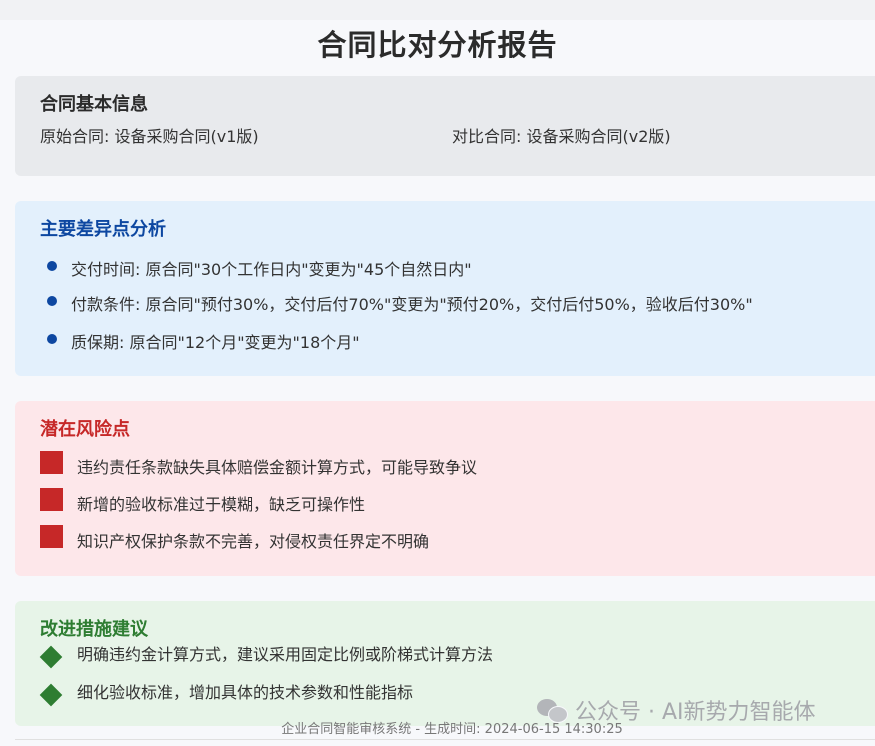 Image resolution: width=875 pixels, height=746 pixels. Describe the element at coordinates (437, 45) in the screenshot. I see `page-title: 合同比对分析报告` at that location.